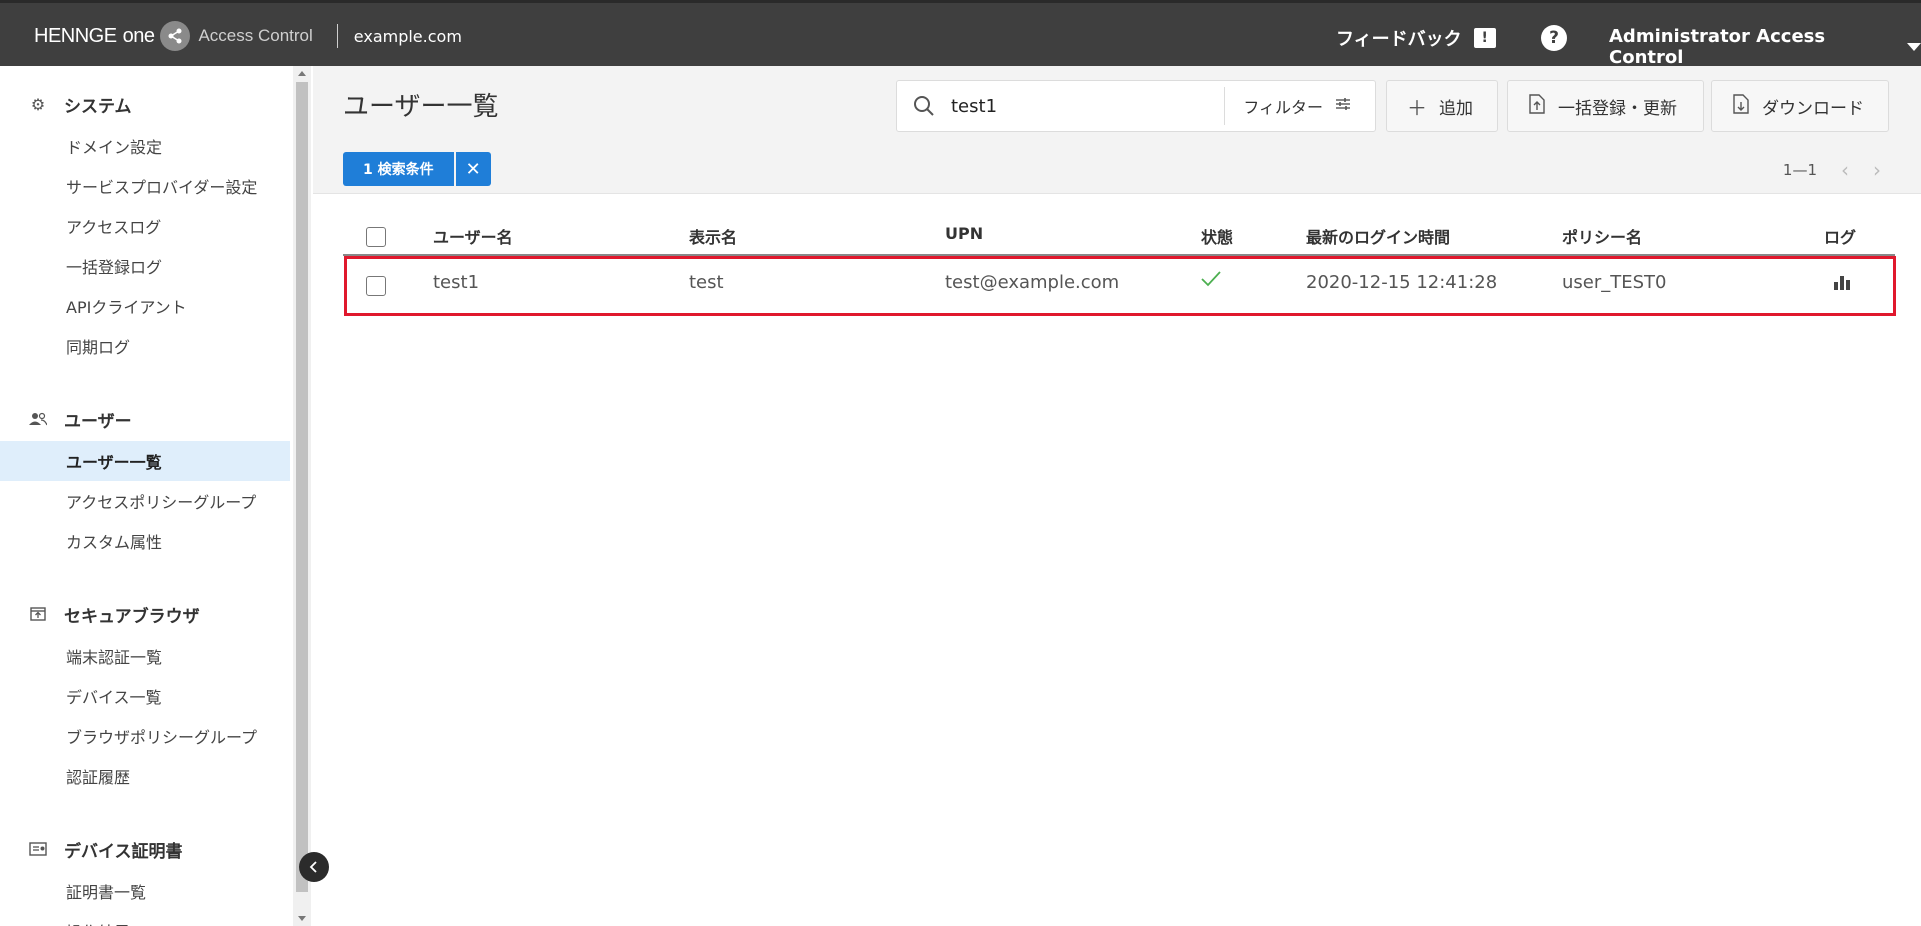 Image resolution: width=1921 pixels, height=926 pixels. What do you see at coordinates (38, 104) in the screenshot?
I see `gear-icon: ⚙` at bounding box center [38, 104].